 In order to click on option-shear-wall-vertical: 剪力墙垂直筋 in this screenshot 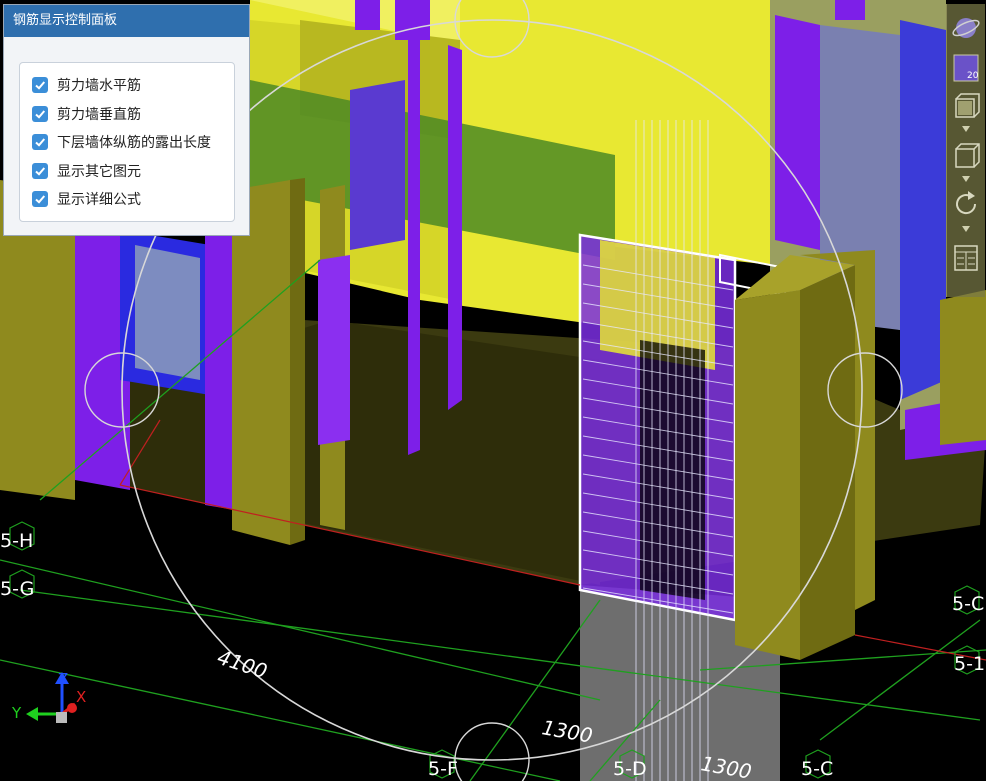, I will do `click(127, 114)`.